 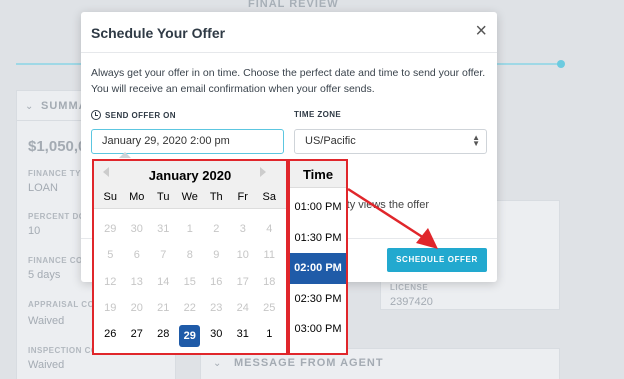 What do you see at coordinates (409, 287) in the screenshot?
I see `license-label: LICENSE` at bounding box center [409, 287].